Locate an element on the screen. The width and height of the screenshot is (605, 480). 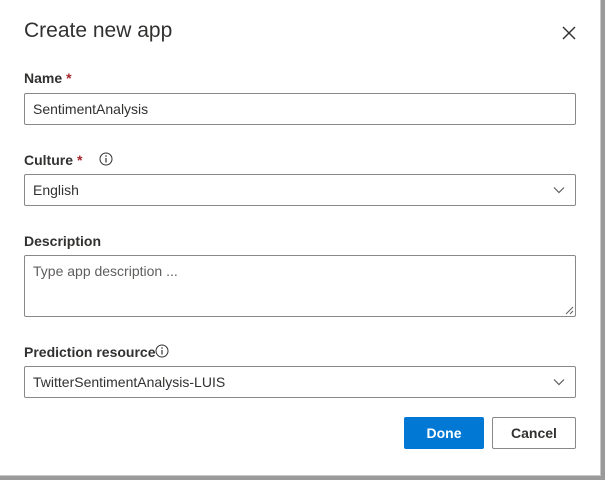
culture-label: Culture * is located at coordinates (53, 160).